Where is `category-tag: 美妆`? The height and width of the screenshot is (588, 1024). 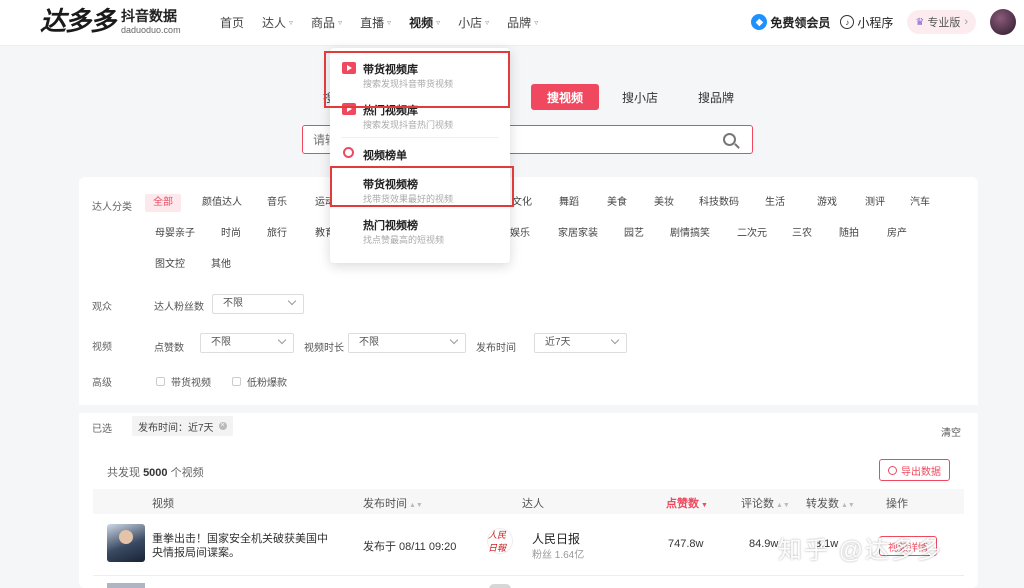 category-tag: 美妆 is located at coordinates (664, 203).